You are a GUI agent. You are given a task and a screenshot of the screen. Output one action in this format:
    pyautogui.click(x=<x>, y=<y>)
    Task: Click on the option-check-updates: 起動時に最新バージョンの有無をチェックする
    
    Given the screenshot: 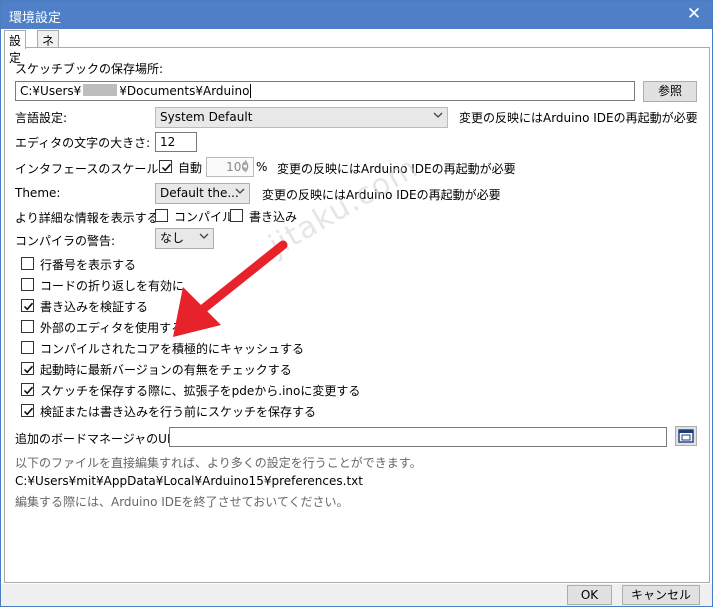 What is the action you would take?
    pyautogui.click(x=171, y=369)
    